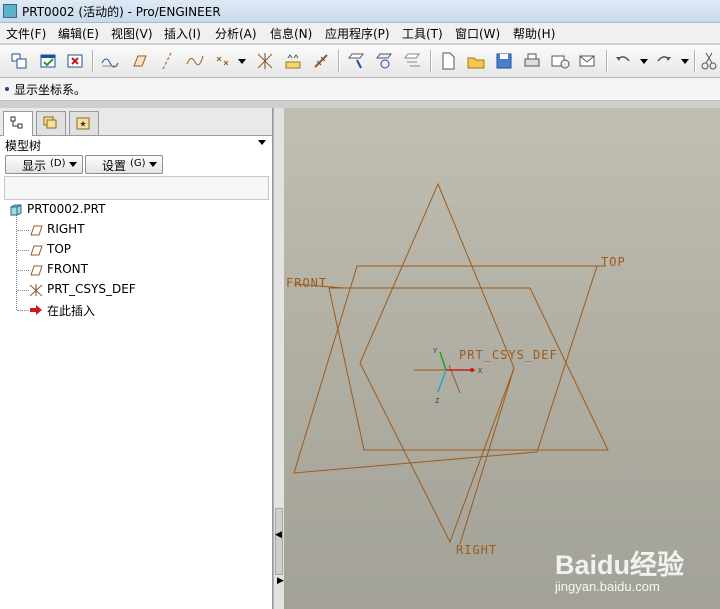 Image resolution: width=720 pixels, height=609 pixels. What do you see at coordinates (356, 61) in the screenshot?
I see `select-plane-icon` at bounding box center [356, 61].